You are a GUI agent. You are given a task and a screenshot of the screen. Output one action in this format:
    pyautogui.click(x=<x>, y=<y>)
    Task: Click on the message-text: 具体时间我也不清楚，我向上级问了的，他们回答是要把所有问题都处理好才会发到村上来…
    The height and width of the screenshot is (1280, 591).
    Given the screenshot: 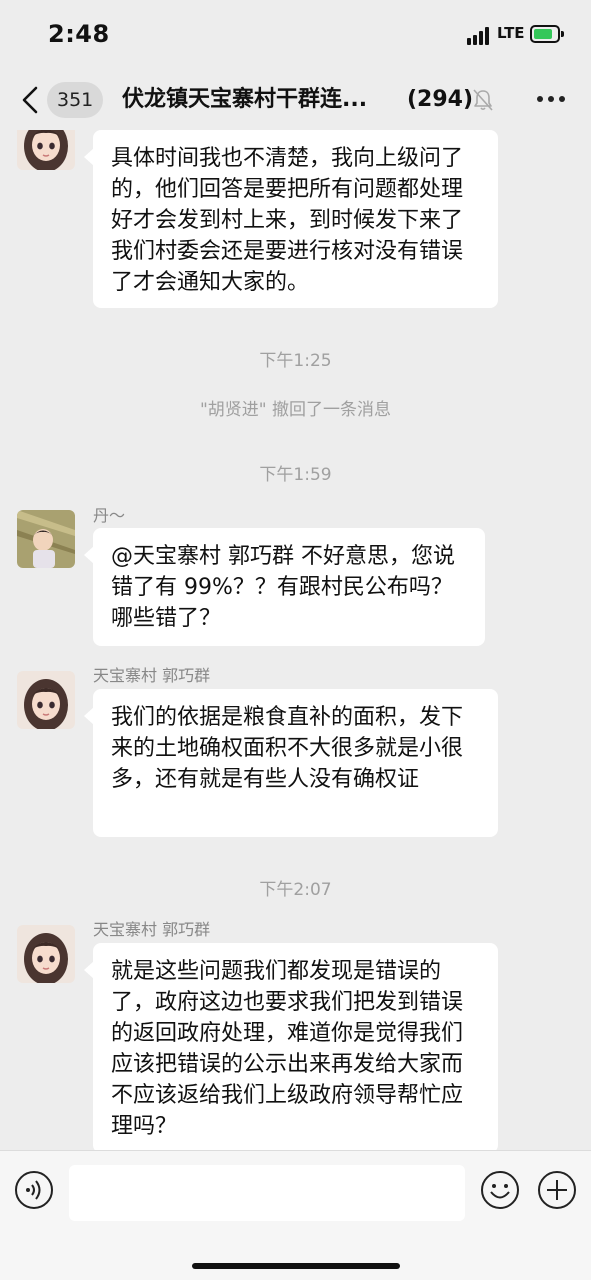 What is the action you would take?
    pyautogui.click(x=287, y=220)
    